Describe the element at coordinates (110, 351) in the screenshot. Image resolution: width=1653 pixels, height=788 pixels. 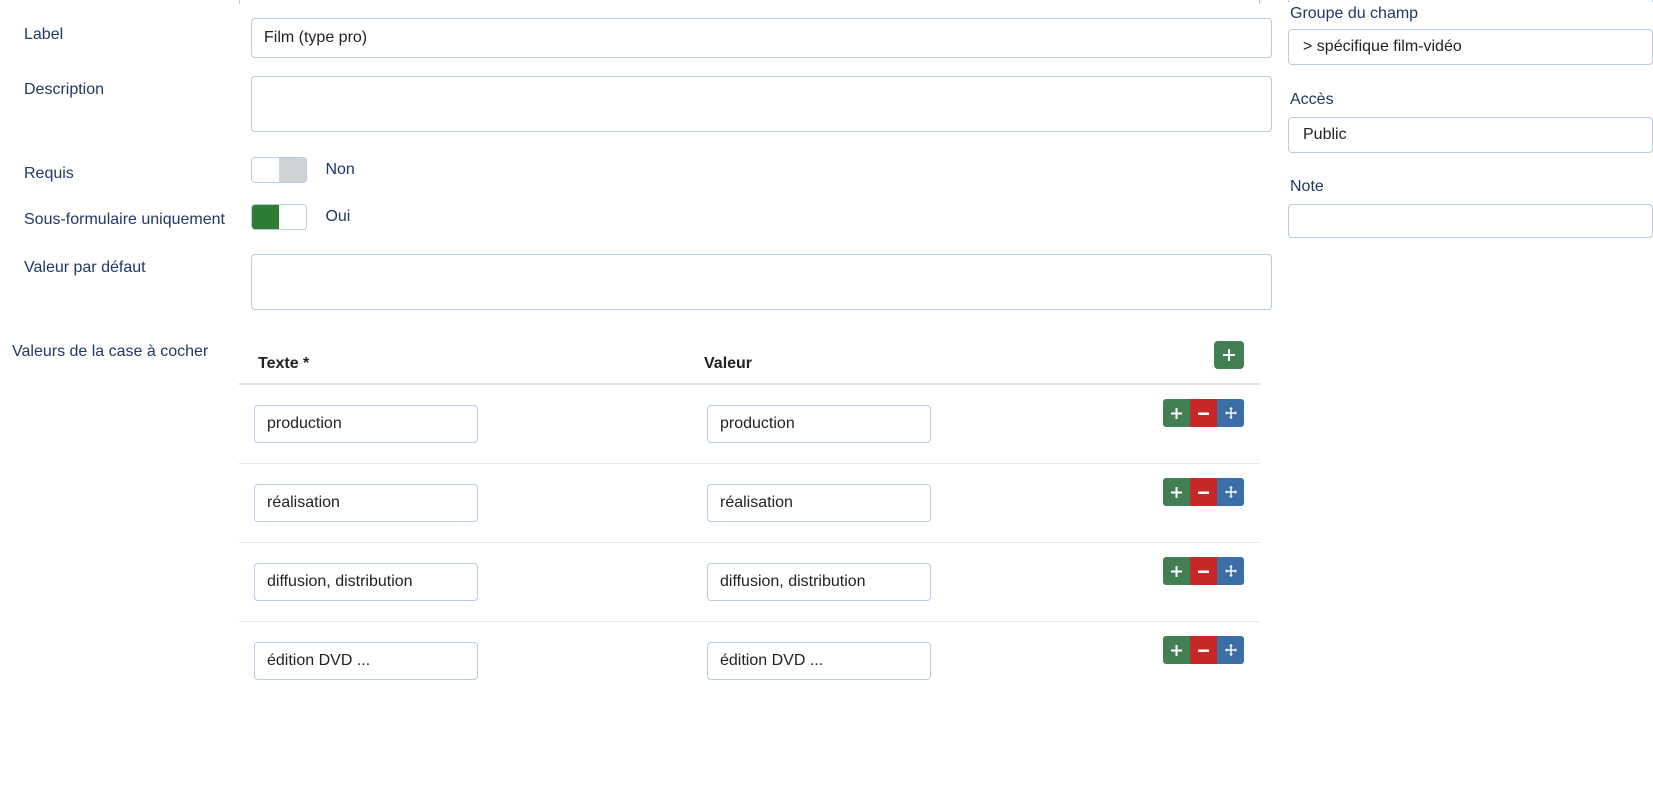
I see `values-table-label: Valeurs de la case à cocher` at that location.